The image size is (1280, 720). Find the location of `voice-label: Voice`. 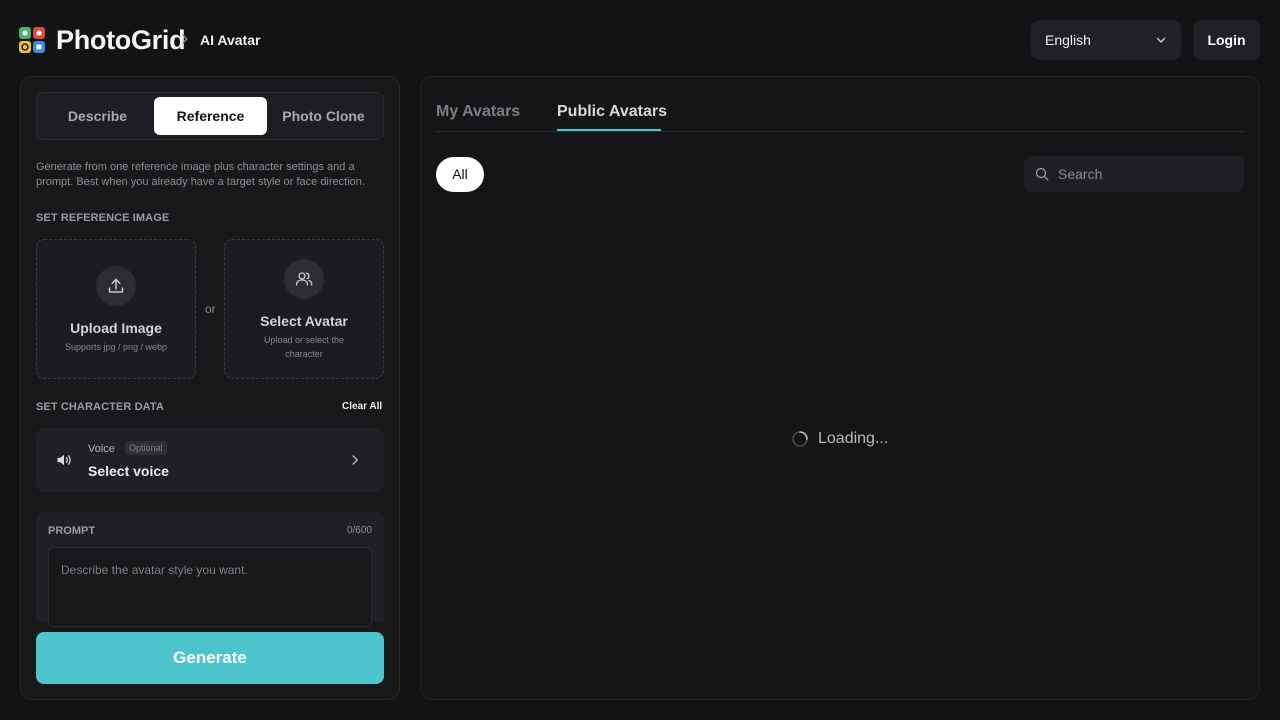

voice-label: Voice is located at coordinates (101, 449).